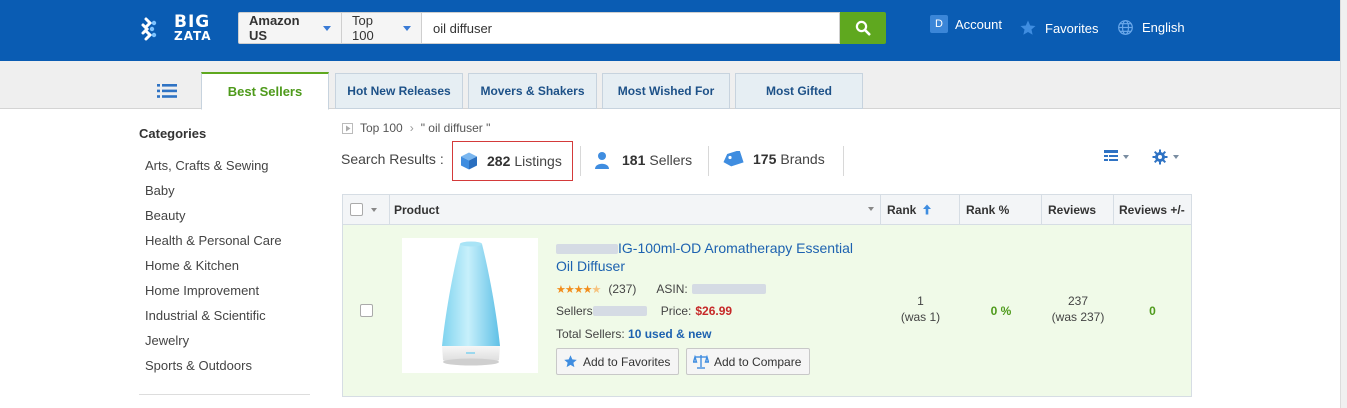  I want to click on sellers-count-tab: 181 Sellers, so click(643, 160).